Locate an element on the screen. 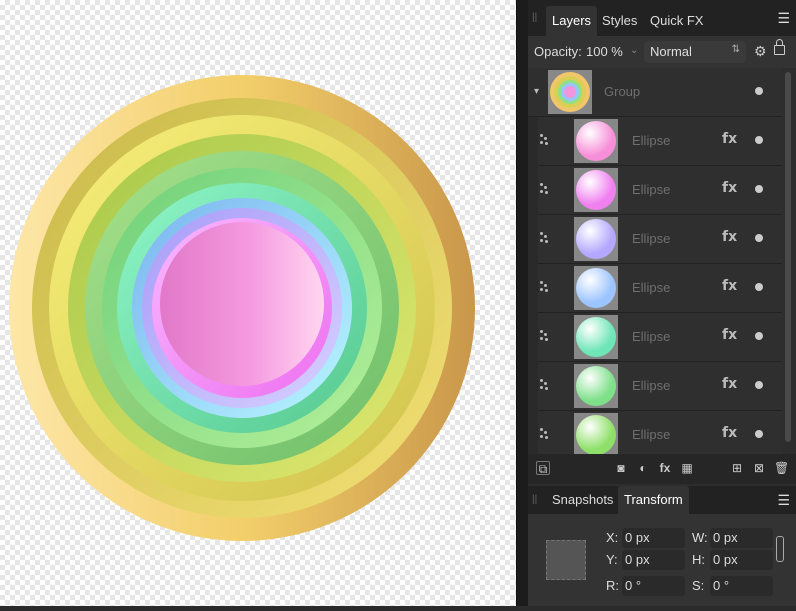  lock-icon is located at coordinates (779, 47).